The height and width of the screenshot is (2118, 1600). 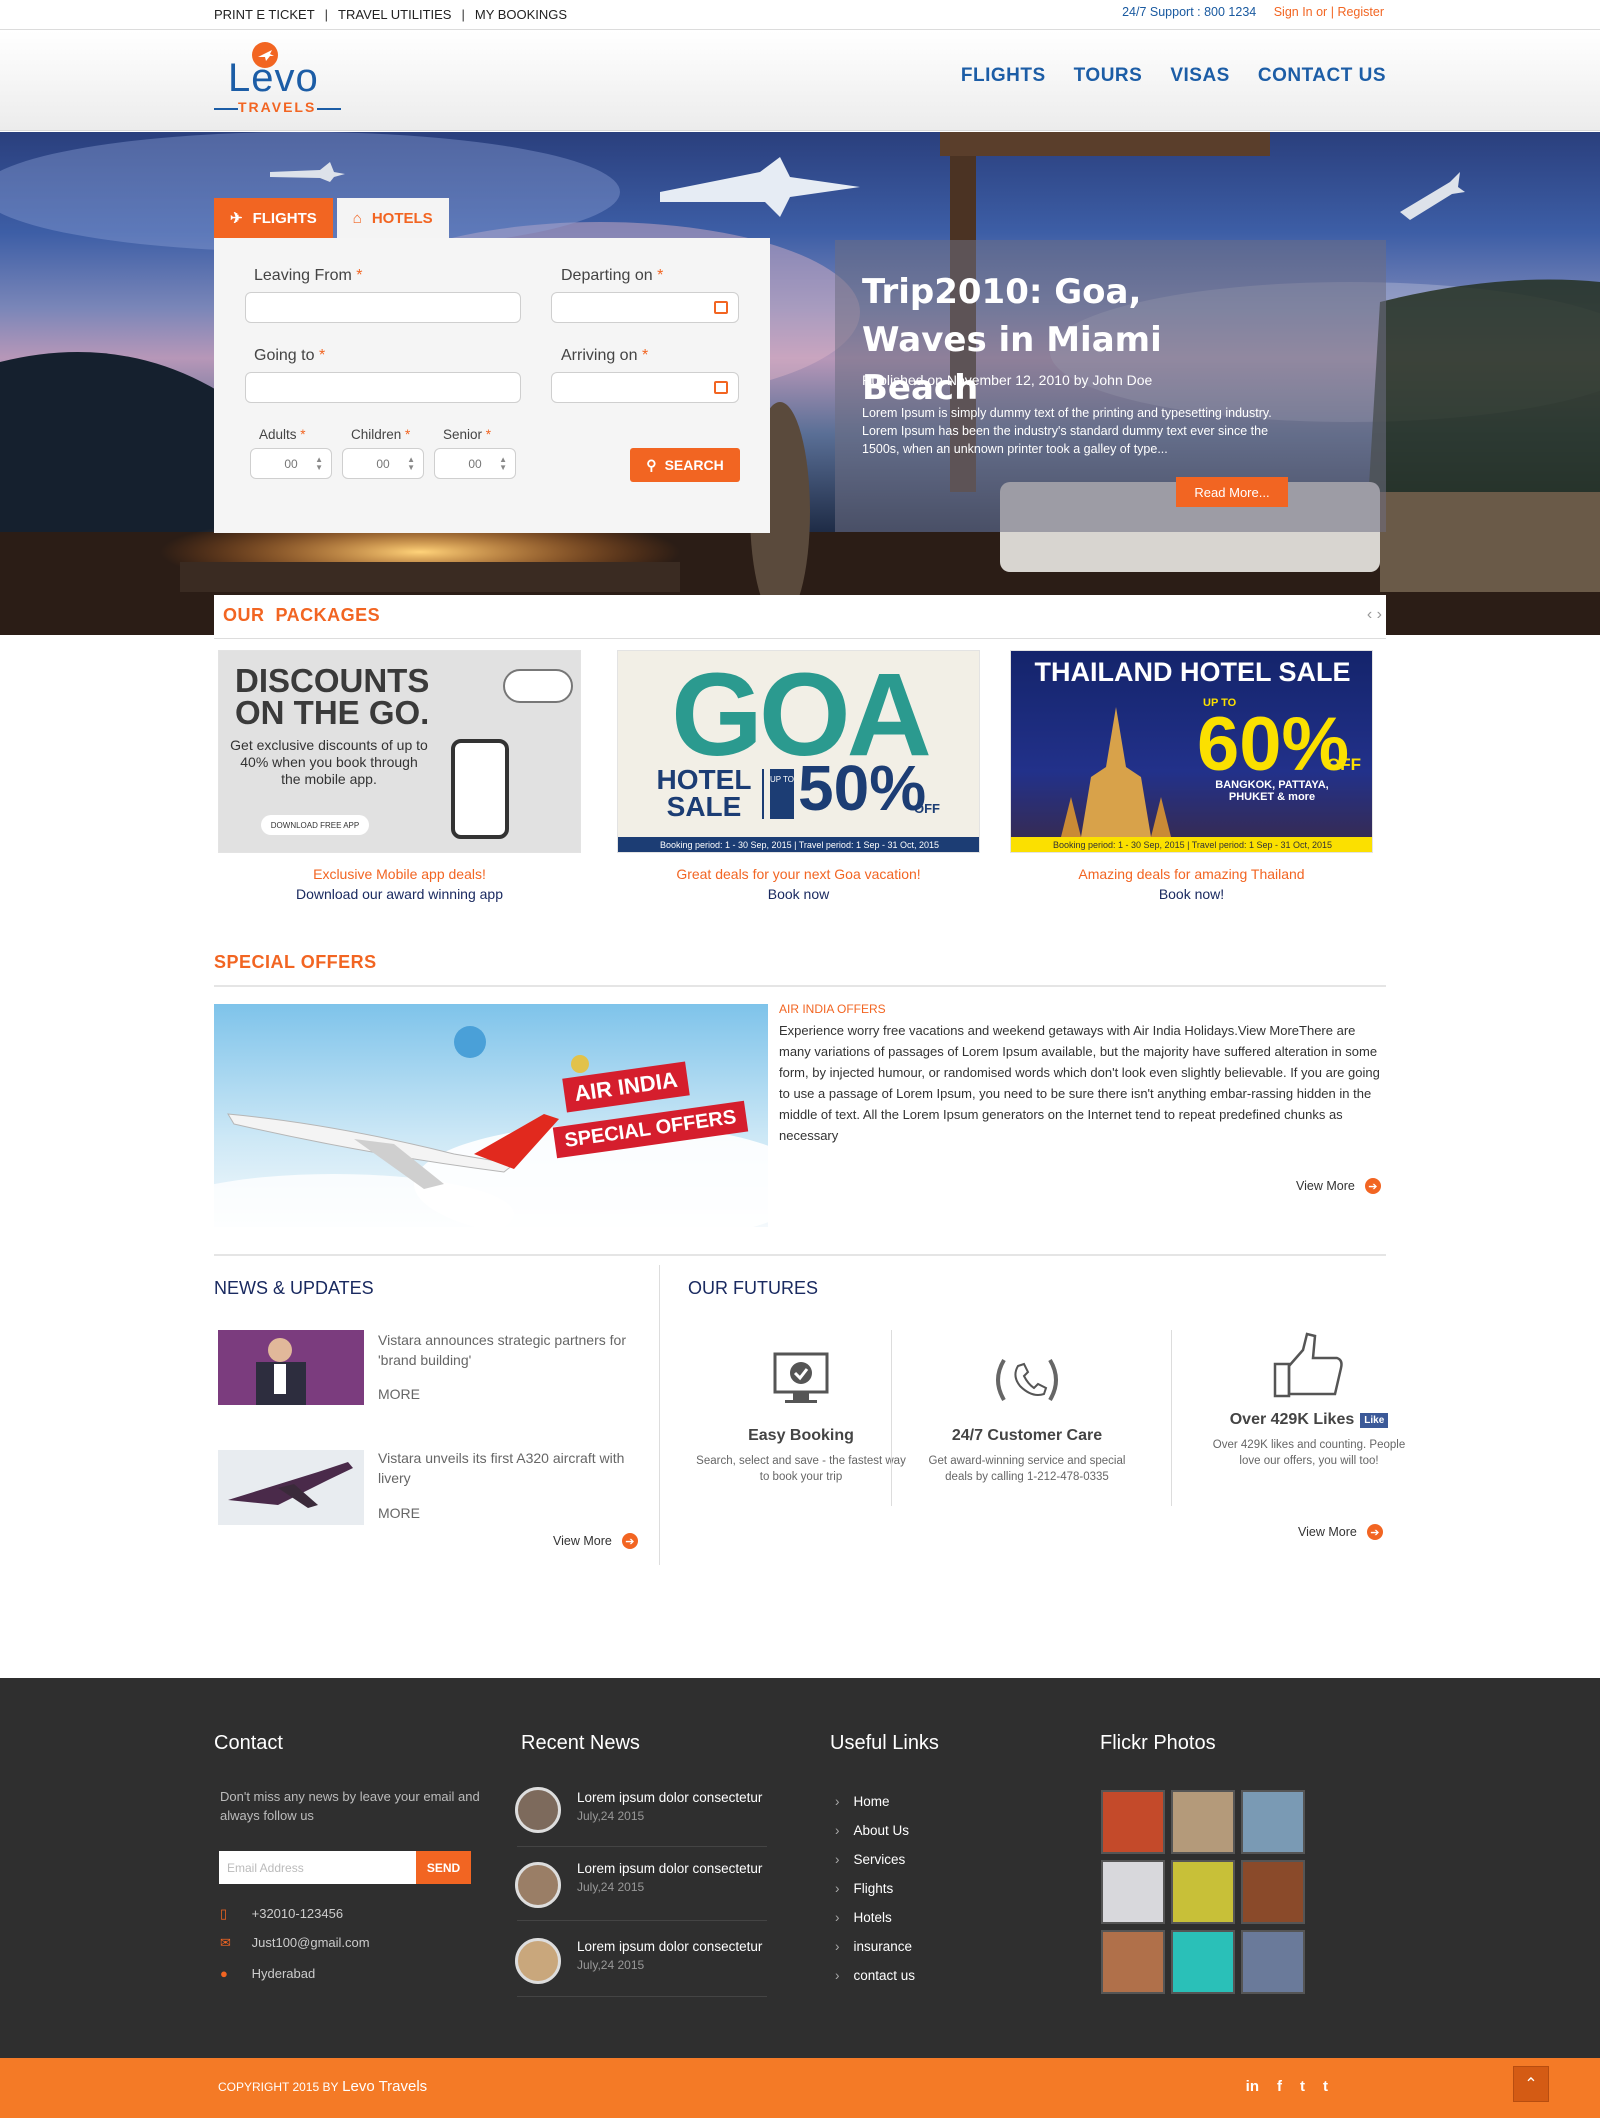 I want to click on footer-link-contact: › contact us, so click(x=875, y=1975).